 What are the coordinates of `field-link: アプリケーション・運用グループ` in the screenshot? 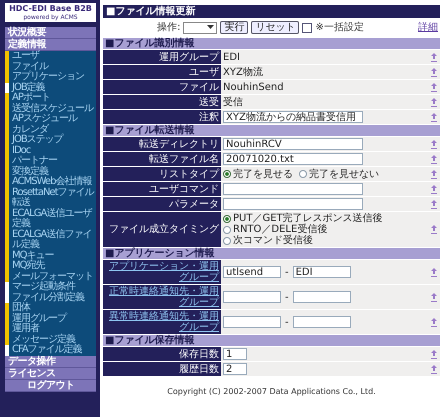 It's located at (162, 272).